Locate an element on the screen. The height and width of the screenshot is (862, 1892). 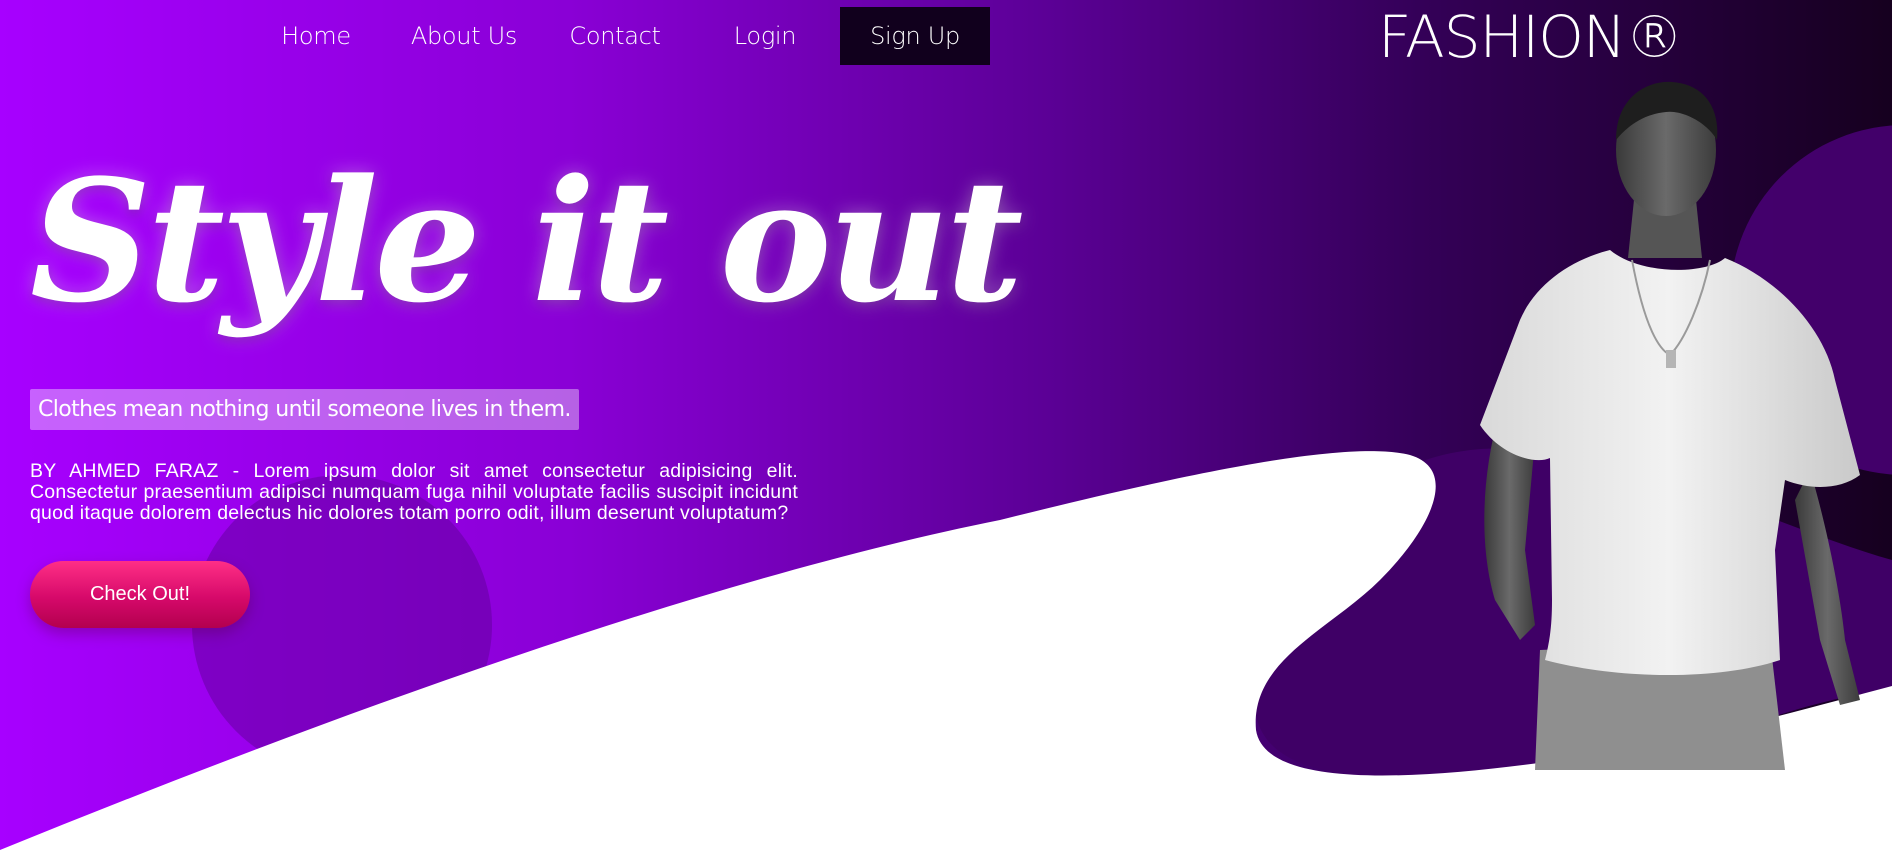
model-right-arm is located at coordinates (1827, 587).